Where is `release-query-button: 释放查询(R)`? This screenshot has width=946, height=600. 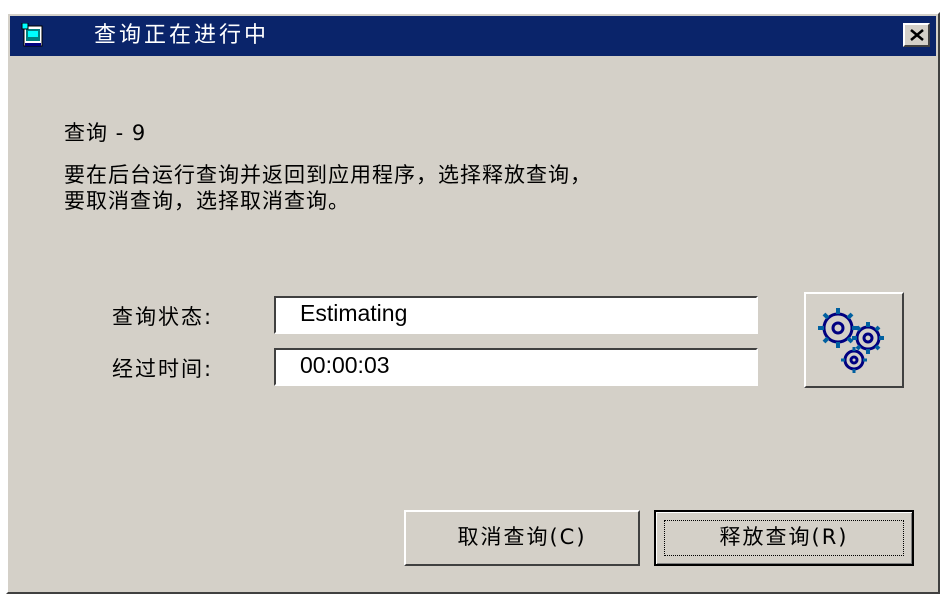
release-query-button: 释放查询(R) is located at coordinates (784, 538).